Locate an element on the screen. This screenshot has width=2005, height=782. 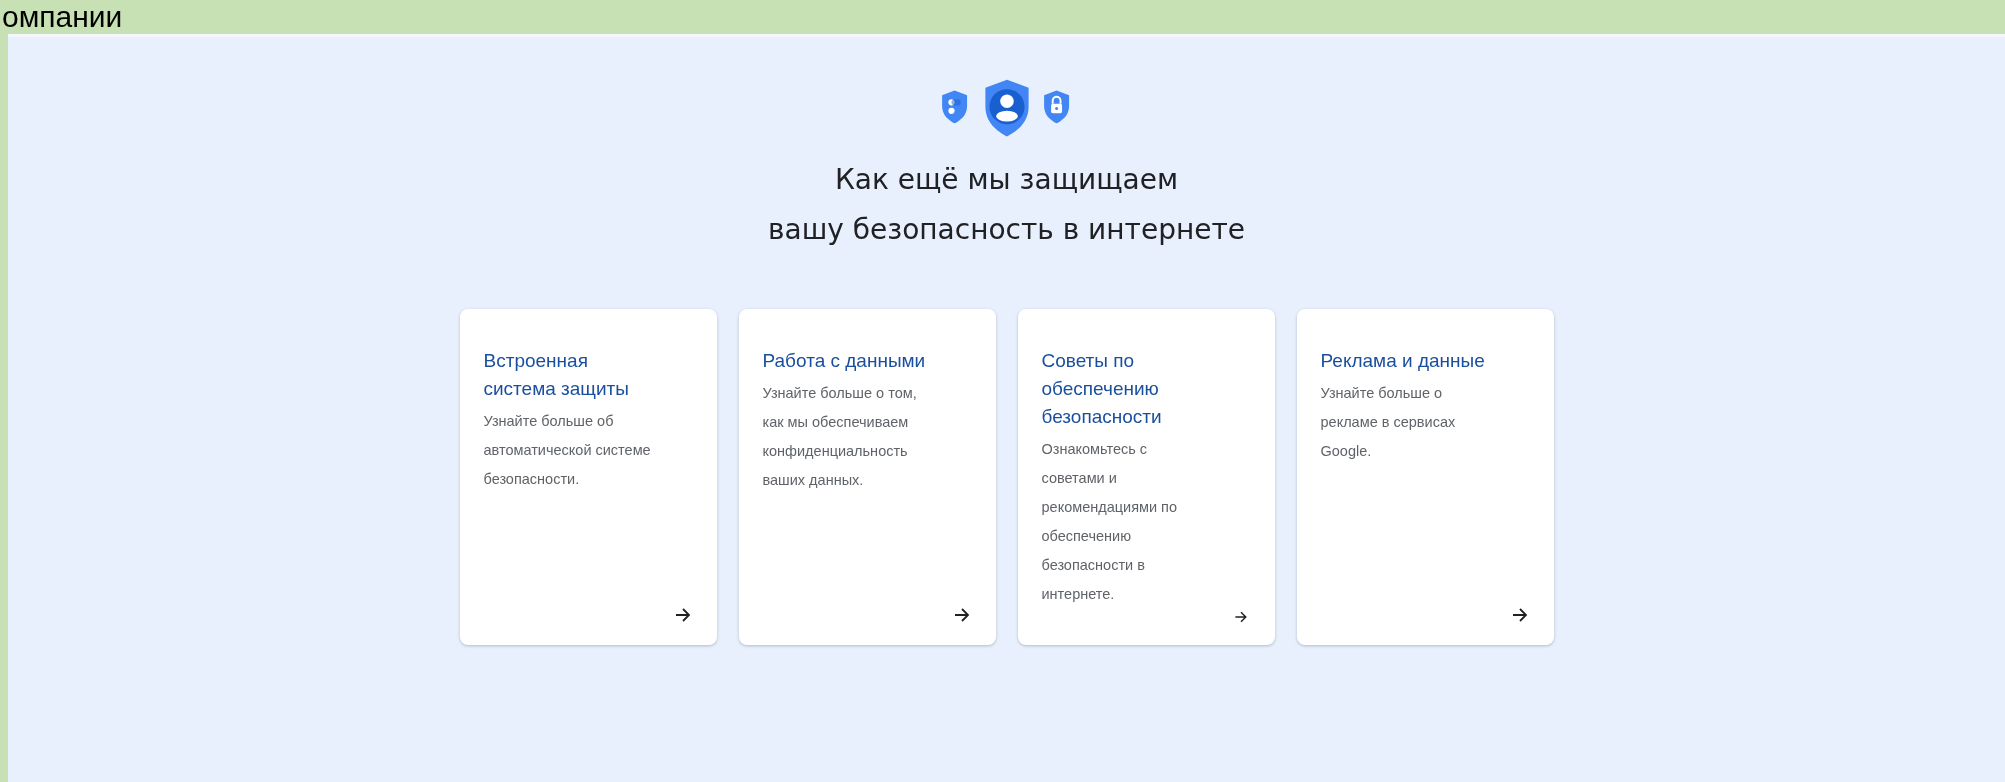
info-card: Работа с данными Узнайте больше о том, как мы обеспечиваем конфиденциальность ваших данных. is located at coordinates (867, 477).